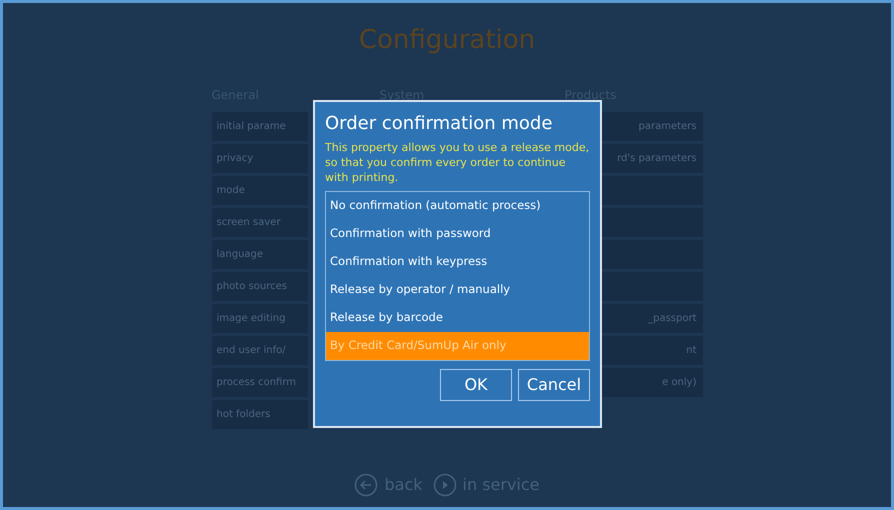  Describe the element at coordinates (251, 351) in the screenshot. I see `tile-label: end user info/` at that location.